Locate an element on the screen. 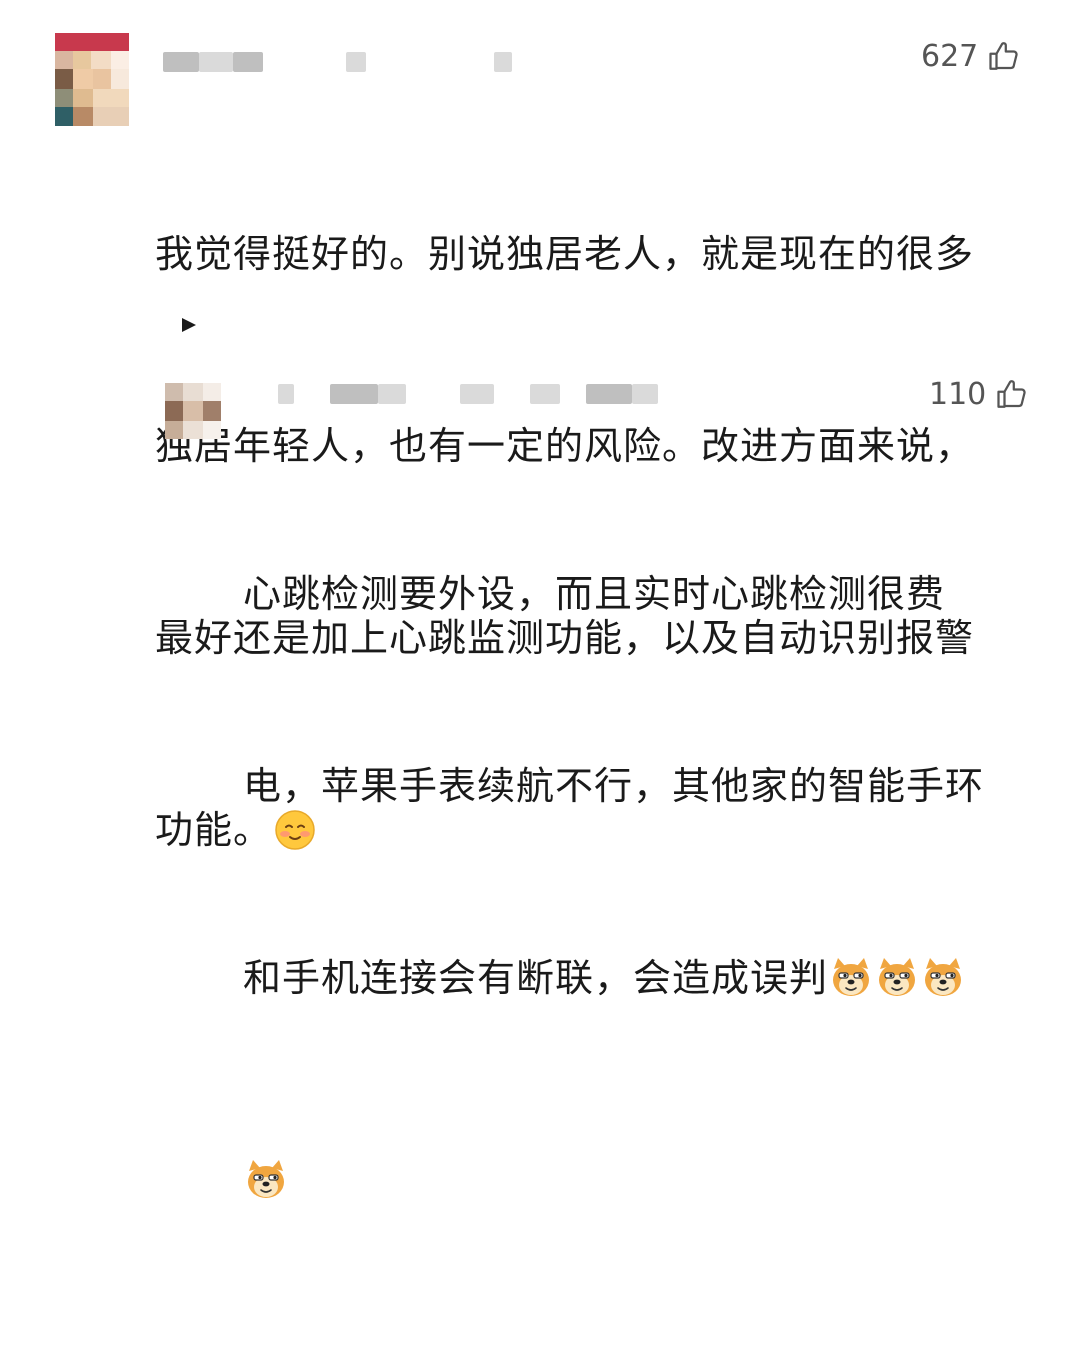  like-button: 627 is located at coordinates (971, 56).